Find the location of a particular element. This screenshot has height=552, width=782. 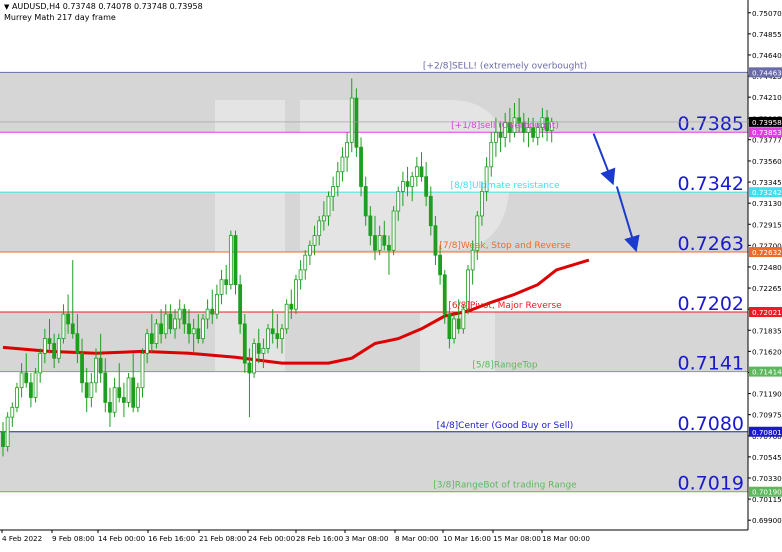

time-tick-label: 21 Feb 08:00 is located at coordinates (223, 538).